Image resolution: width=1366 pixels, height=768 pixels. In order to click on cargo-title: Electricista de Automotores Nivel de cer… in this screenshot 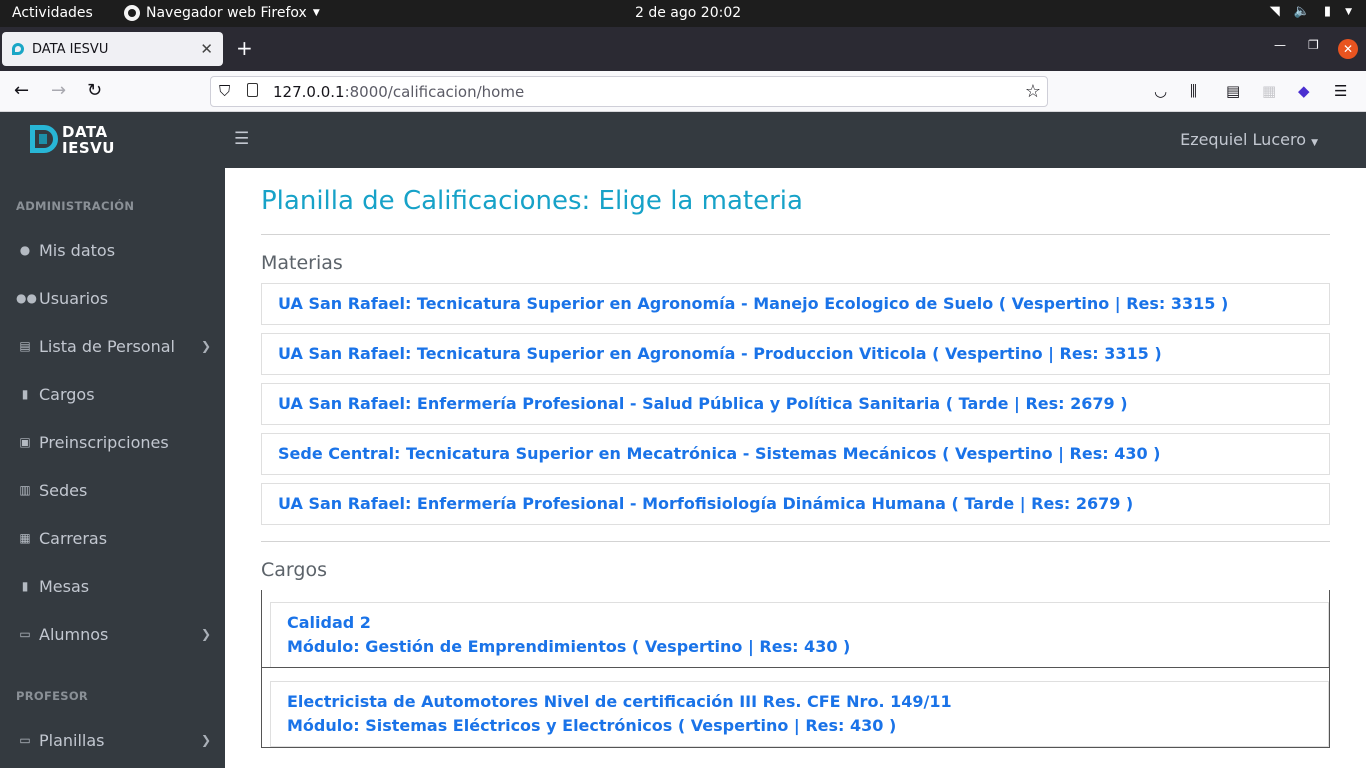, I will do `click(619, 701)`.